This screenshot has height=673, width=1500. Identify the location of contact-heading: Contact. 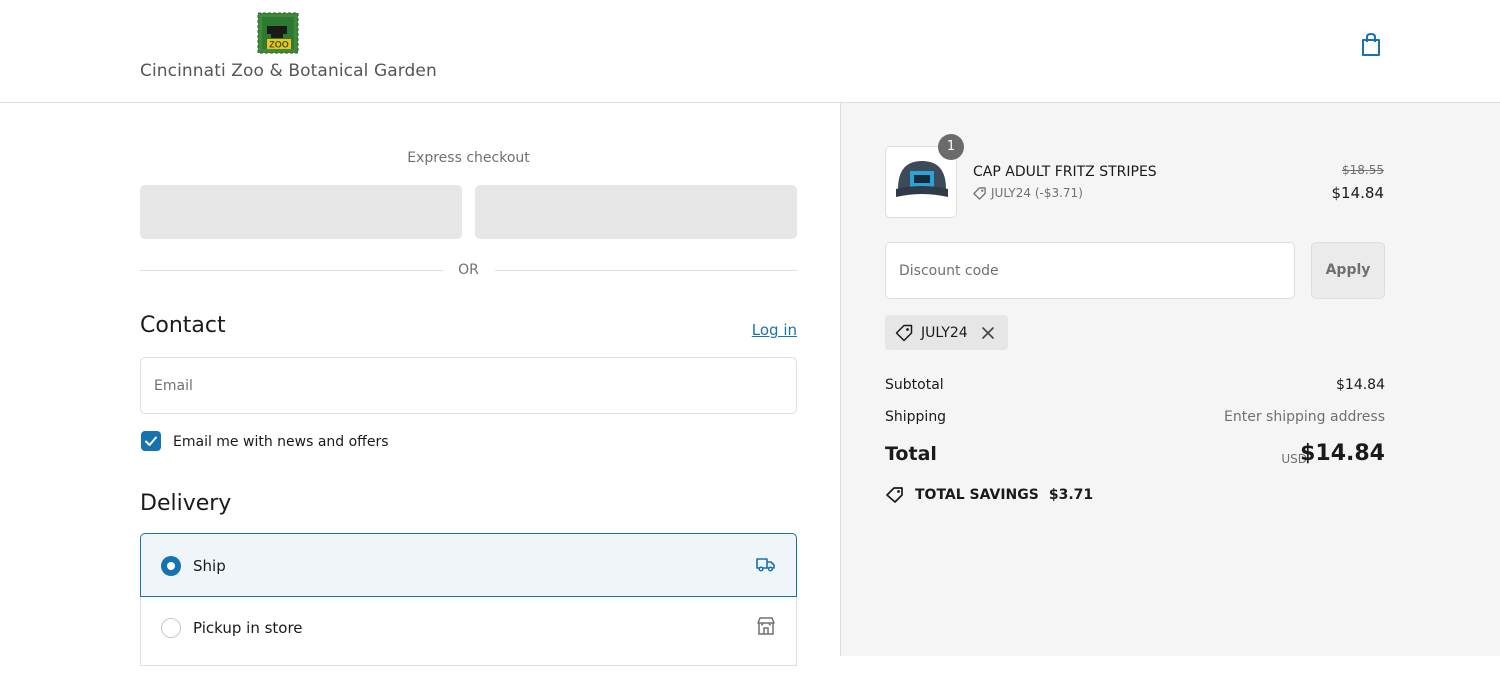
(183, 325).